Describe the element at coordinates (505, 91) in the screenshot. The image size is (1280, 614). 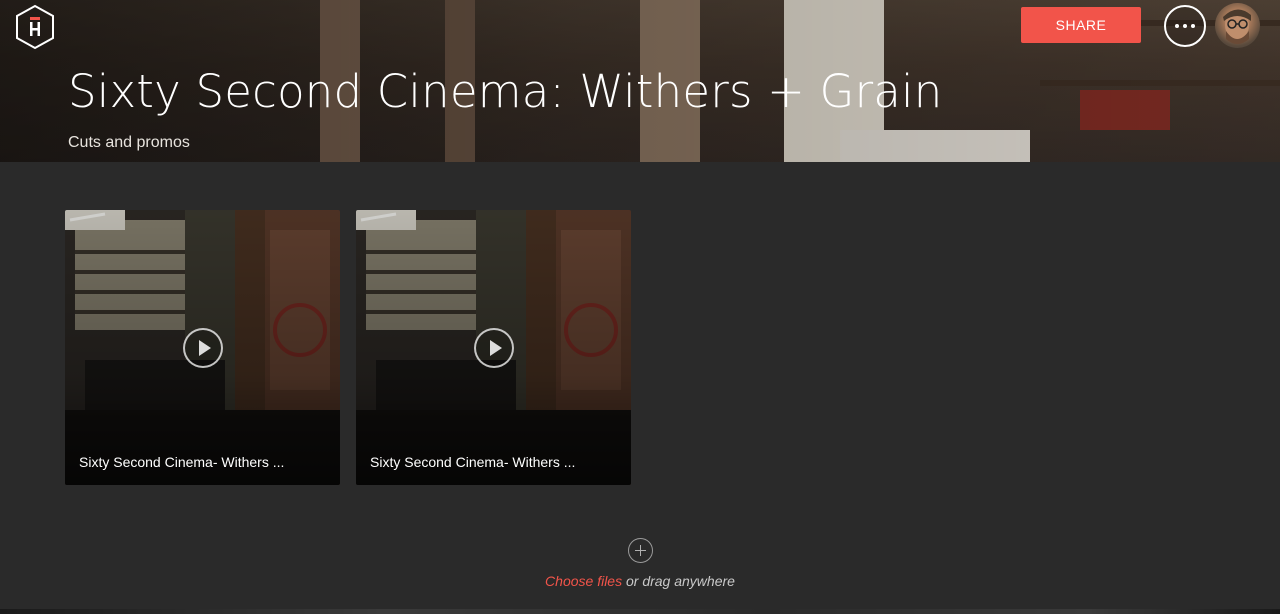
I see `page-title: Sixty Second Cinema: Withers + Grain` at that location.